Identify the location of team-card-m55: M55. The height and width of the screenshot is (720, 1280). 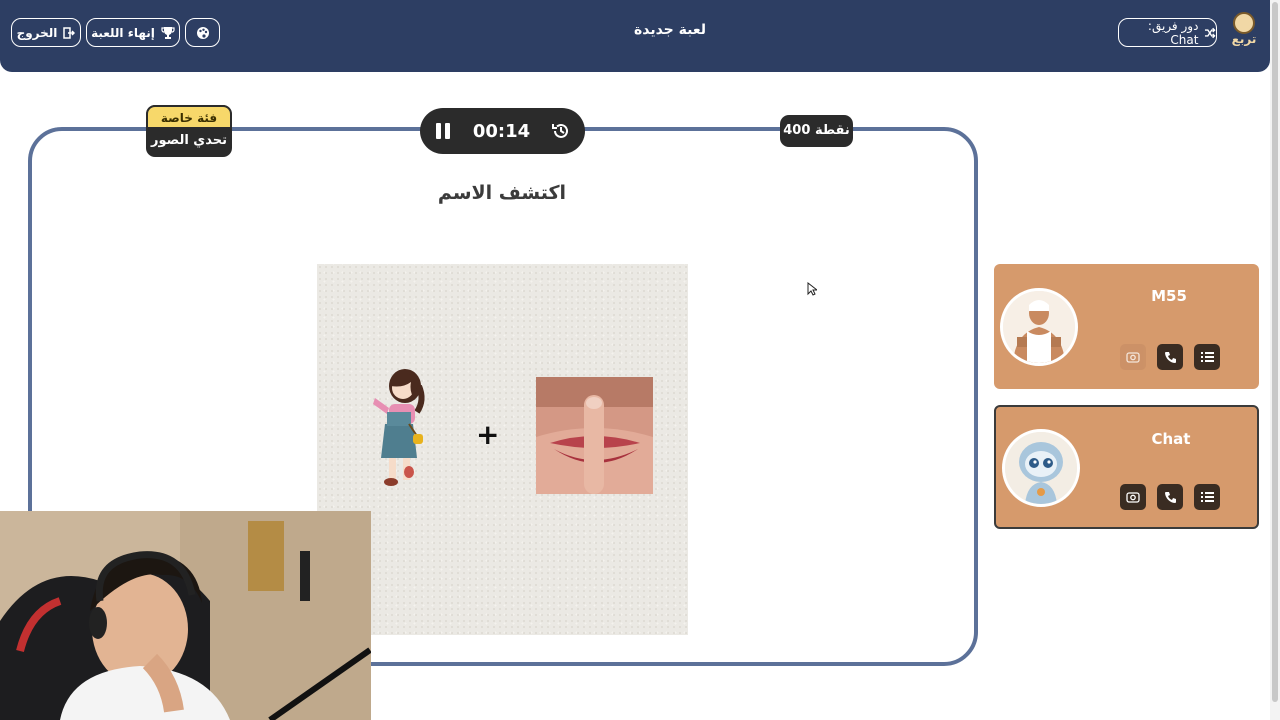
(1126, 326).